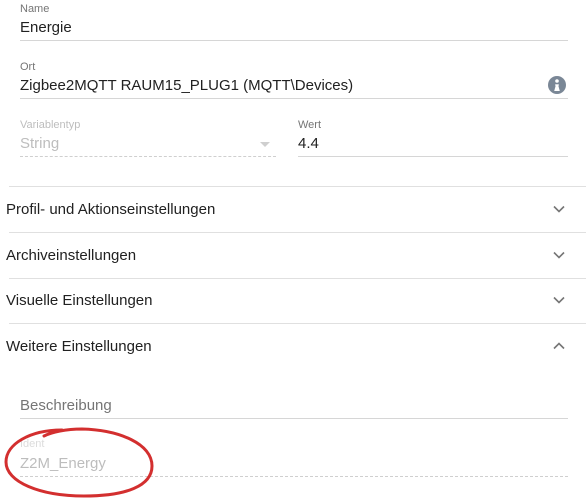  Describe the element at coordinates (148, 156) in the screenshot. I see `variable-type-underline` at that location.